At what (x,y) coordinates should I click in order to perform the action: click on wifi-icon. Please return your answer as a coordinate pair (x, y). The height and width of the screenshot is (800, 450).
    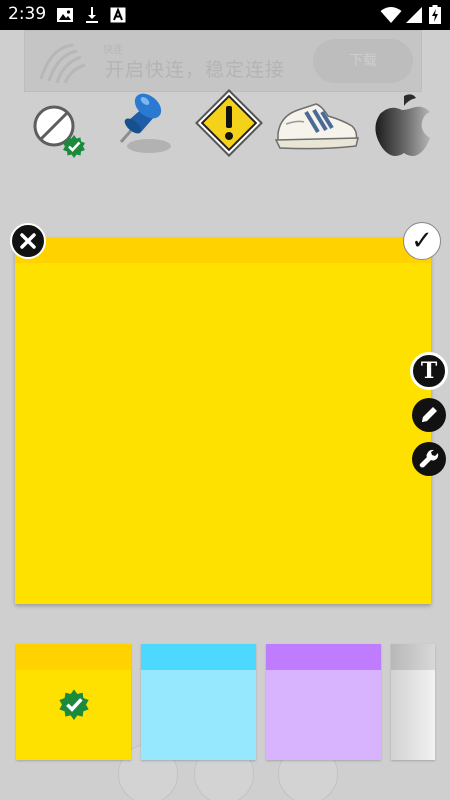
    Looking at the image, I should click on (391, 15).